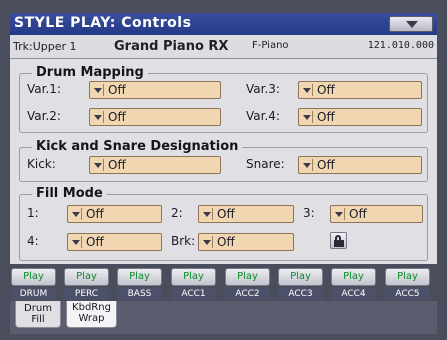 This screenshot has height=340, width=447. I want to click on chevron-down-icon, so click(412, 24).